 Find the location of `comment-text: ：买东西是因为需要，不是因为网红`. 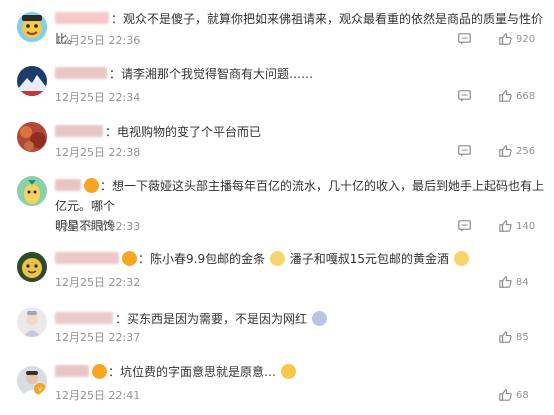

comment-text: ：买东西是因为需要，不是因为网红 is located at coordinates (300, 319).